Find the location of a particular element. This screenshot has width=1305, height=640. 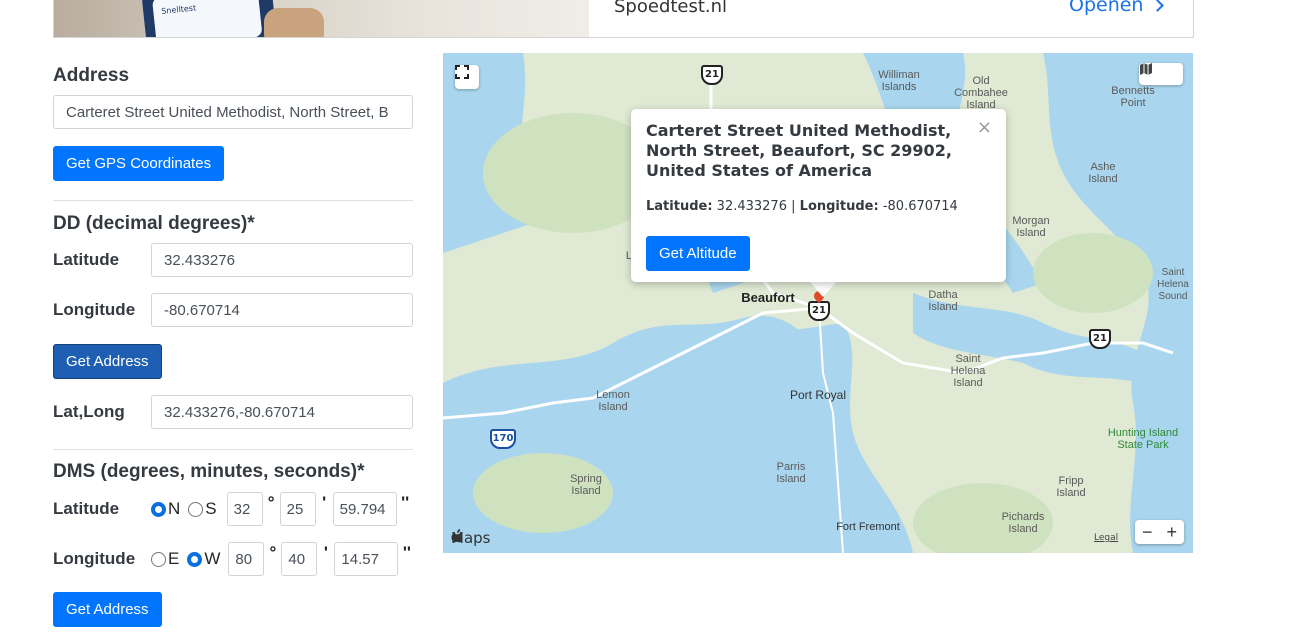

get-address-button: Get Address is located at coordinates (107, 361).